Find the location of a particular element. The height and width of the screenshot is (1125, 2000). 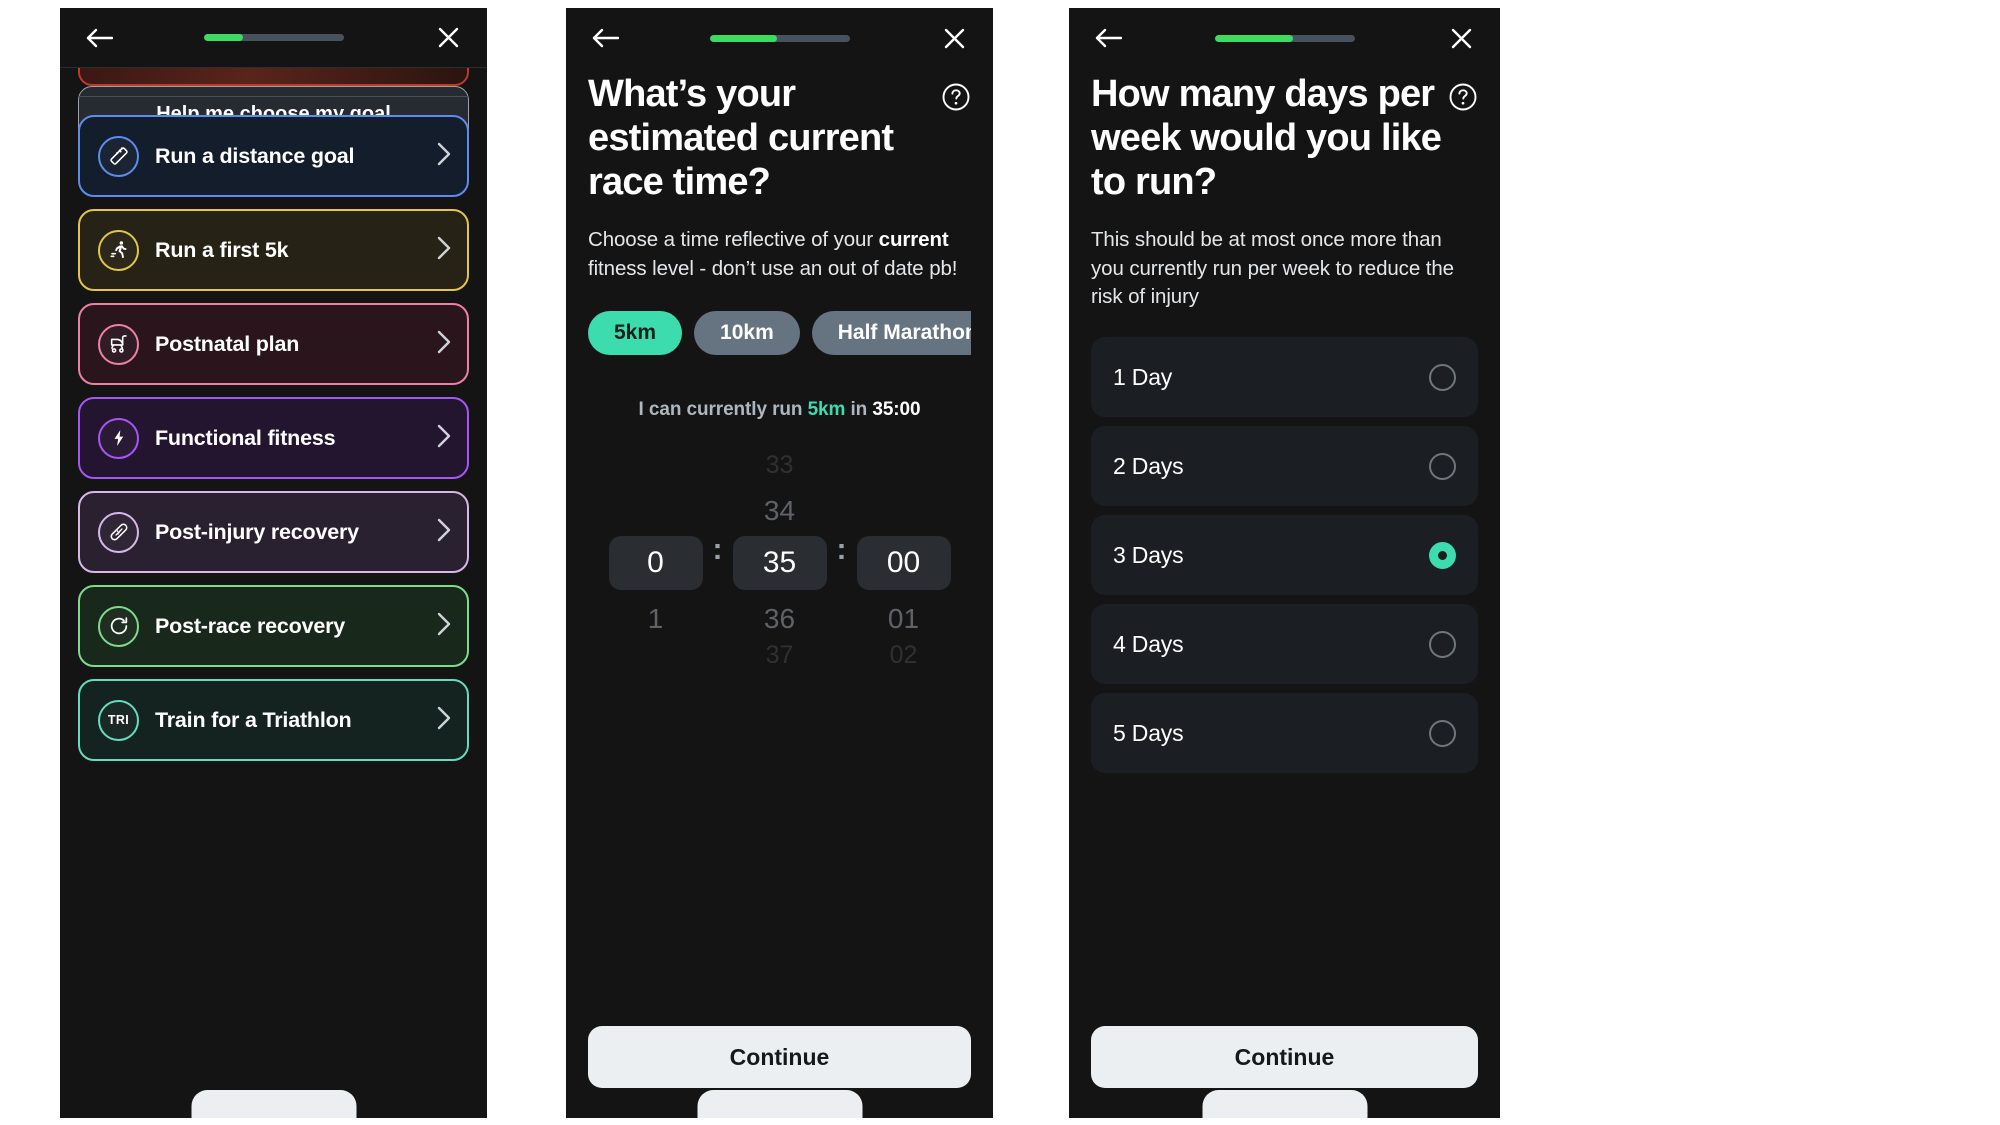

goal-card-functional-fitness: Functional fitness is located at coordinates (273, 438).